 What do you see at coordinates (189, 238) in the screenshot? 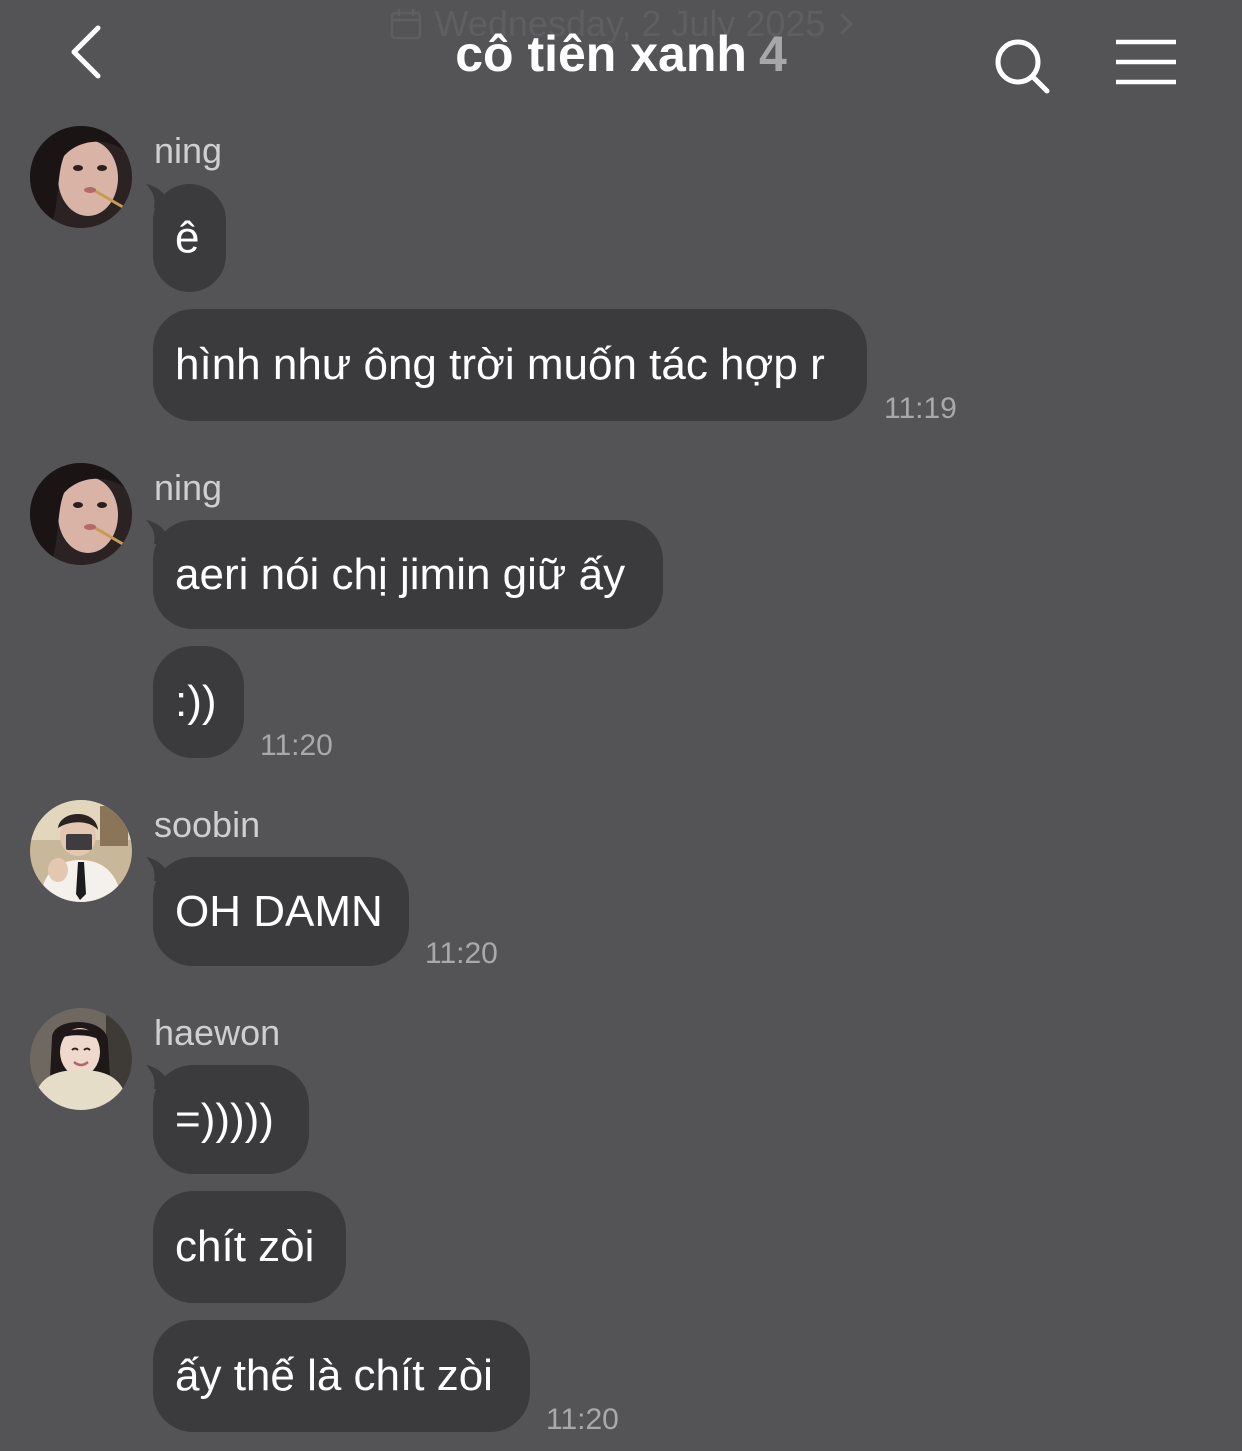
I see `message-bubble: ê` at bounding box center [189, 238].